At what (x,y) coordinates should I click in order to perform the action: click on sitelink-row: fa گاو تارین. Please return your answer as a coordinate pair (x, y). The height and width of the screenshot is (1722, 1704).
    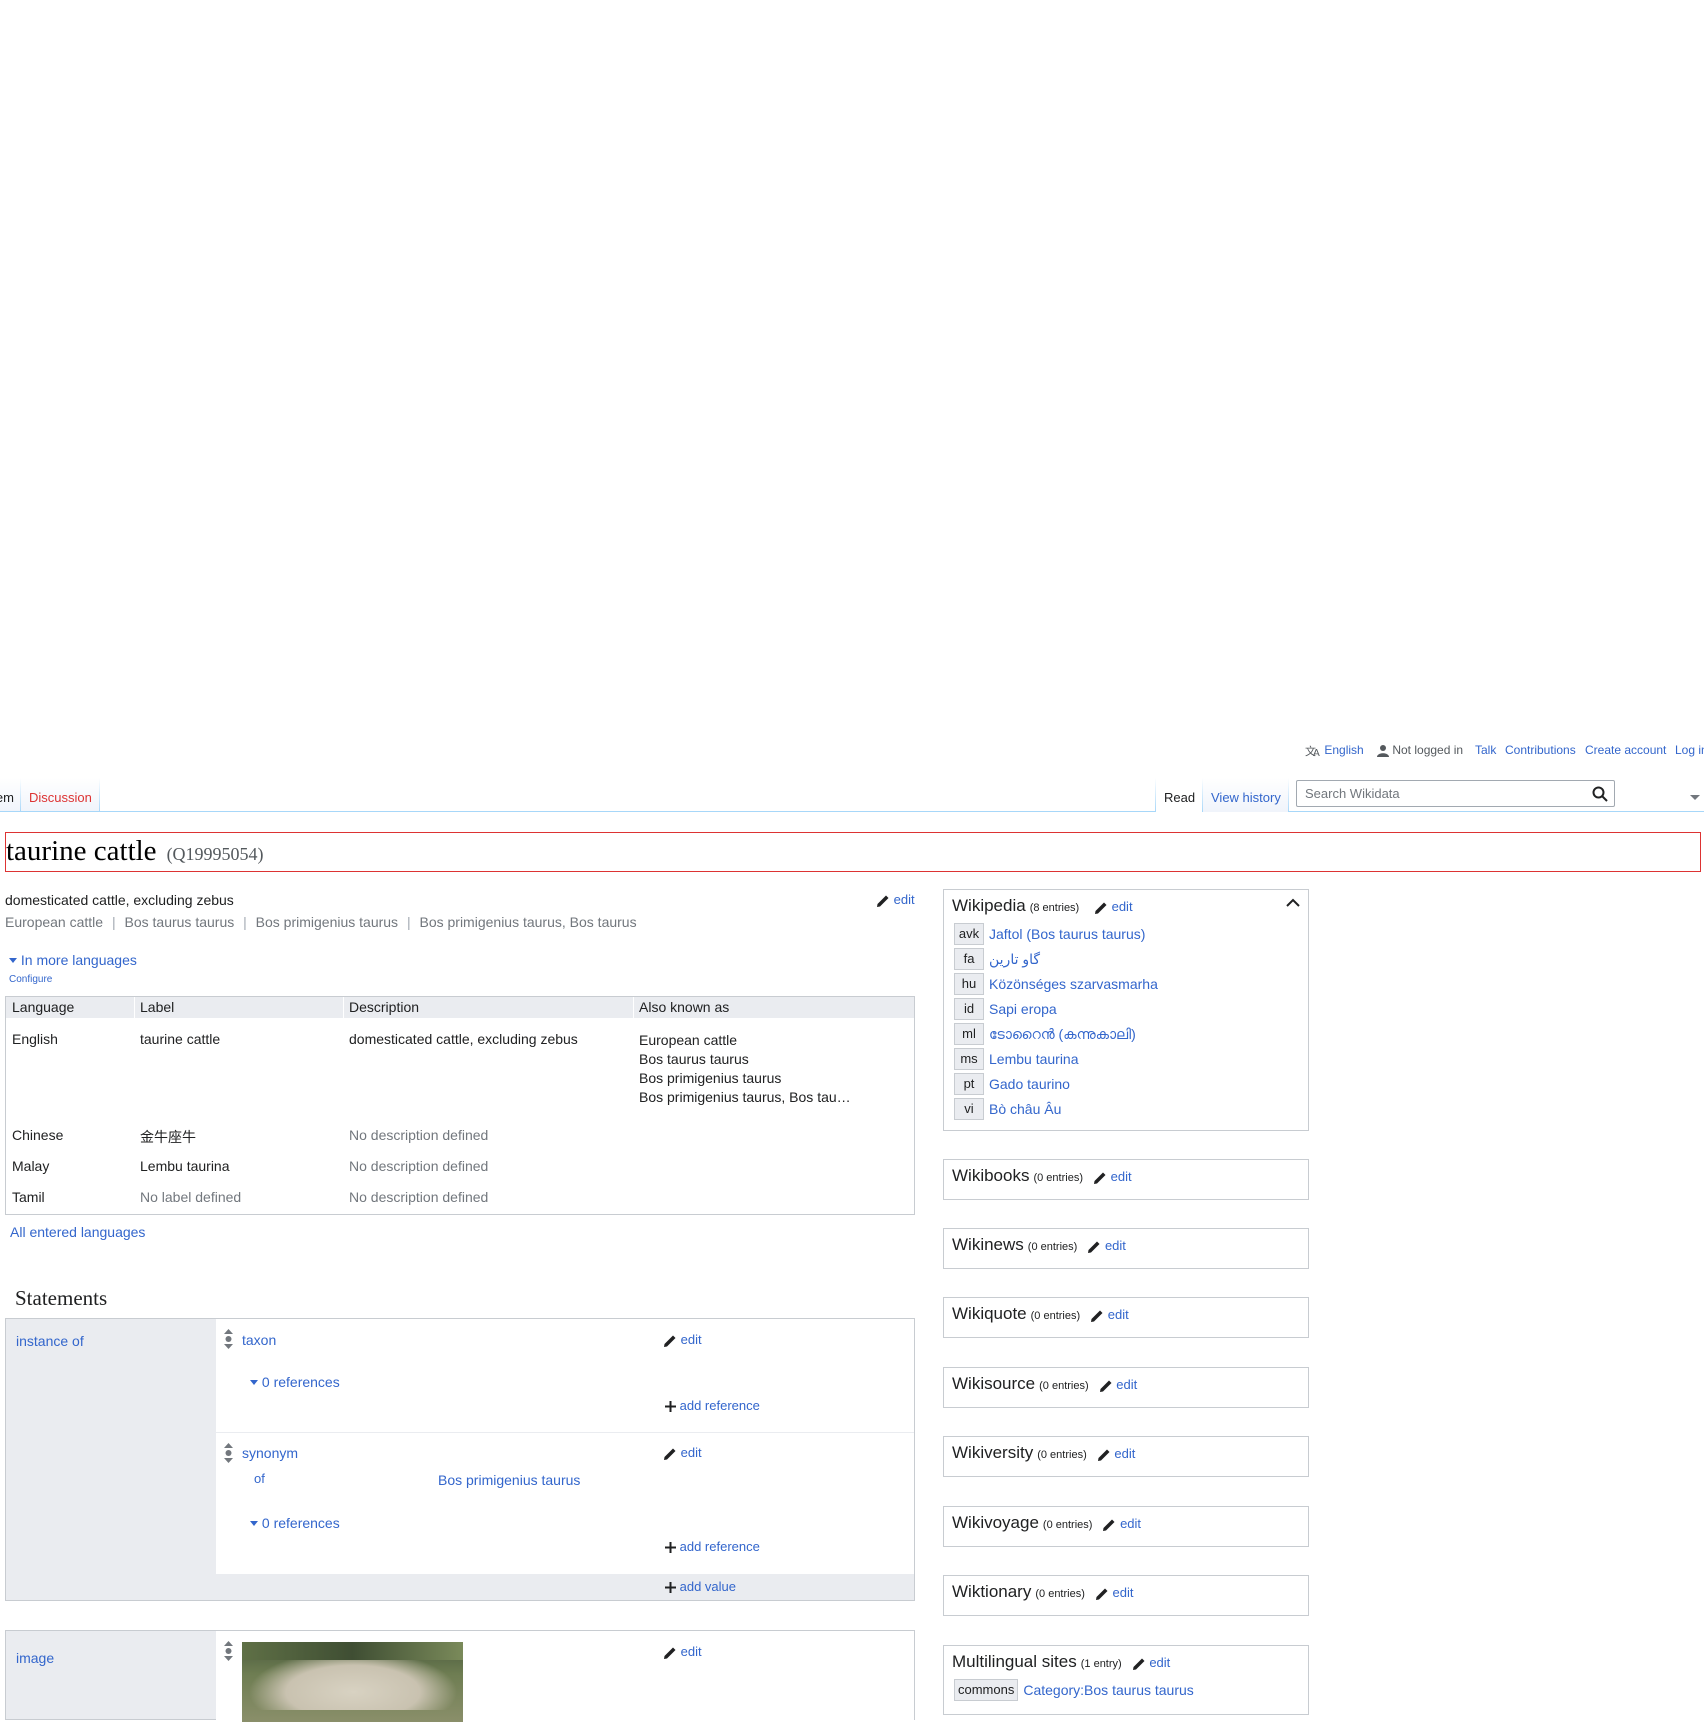
    Looking at the image, I should click on (997, 959).